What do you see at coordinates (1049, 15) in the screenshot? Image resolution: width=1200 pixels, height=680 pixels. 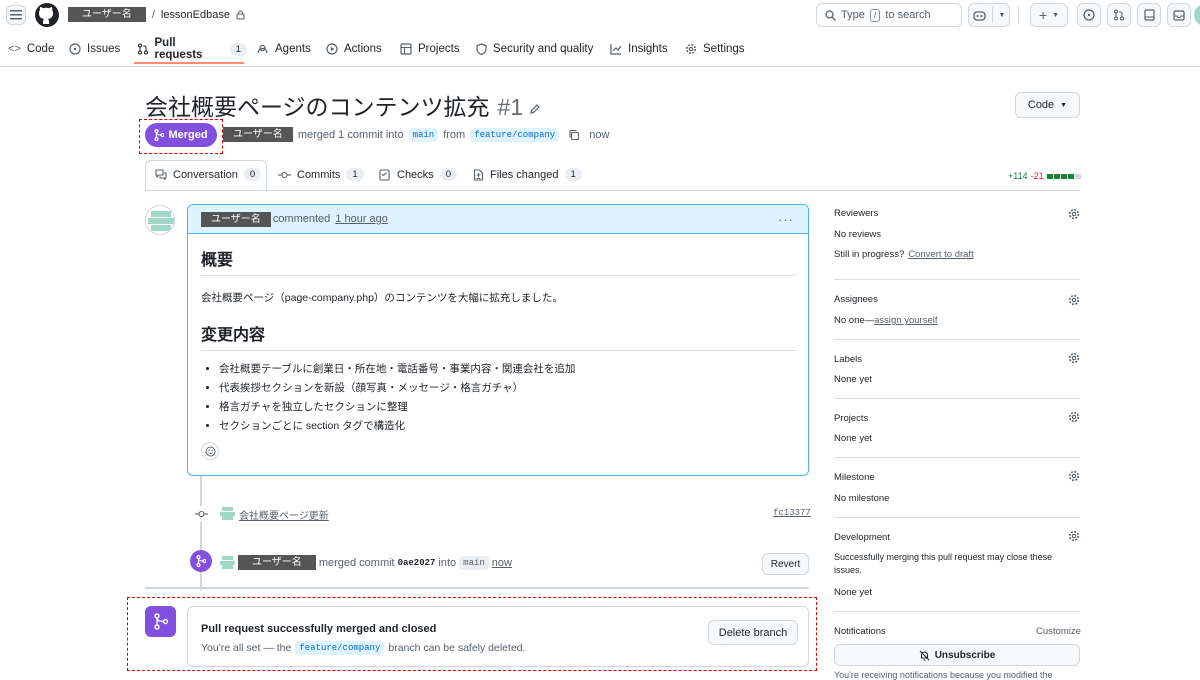 I see `create-new-button: + ▼` at bounding box center [1049, 15].